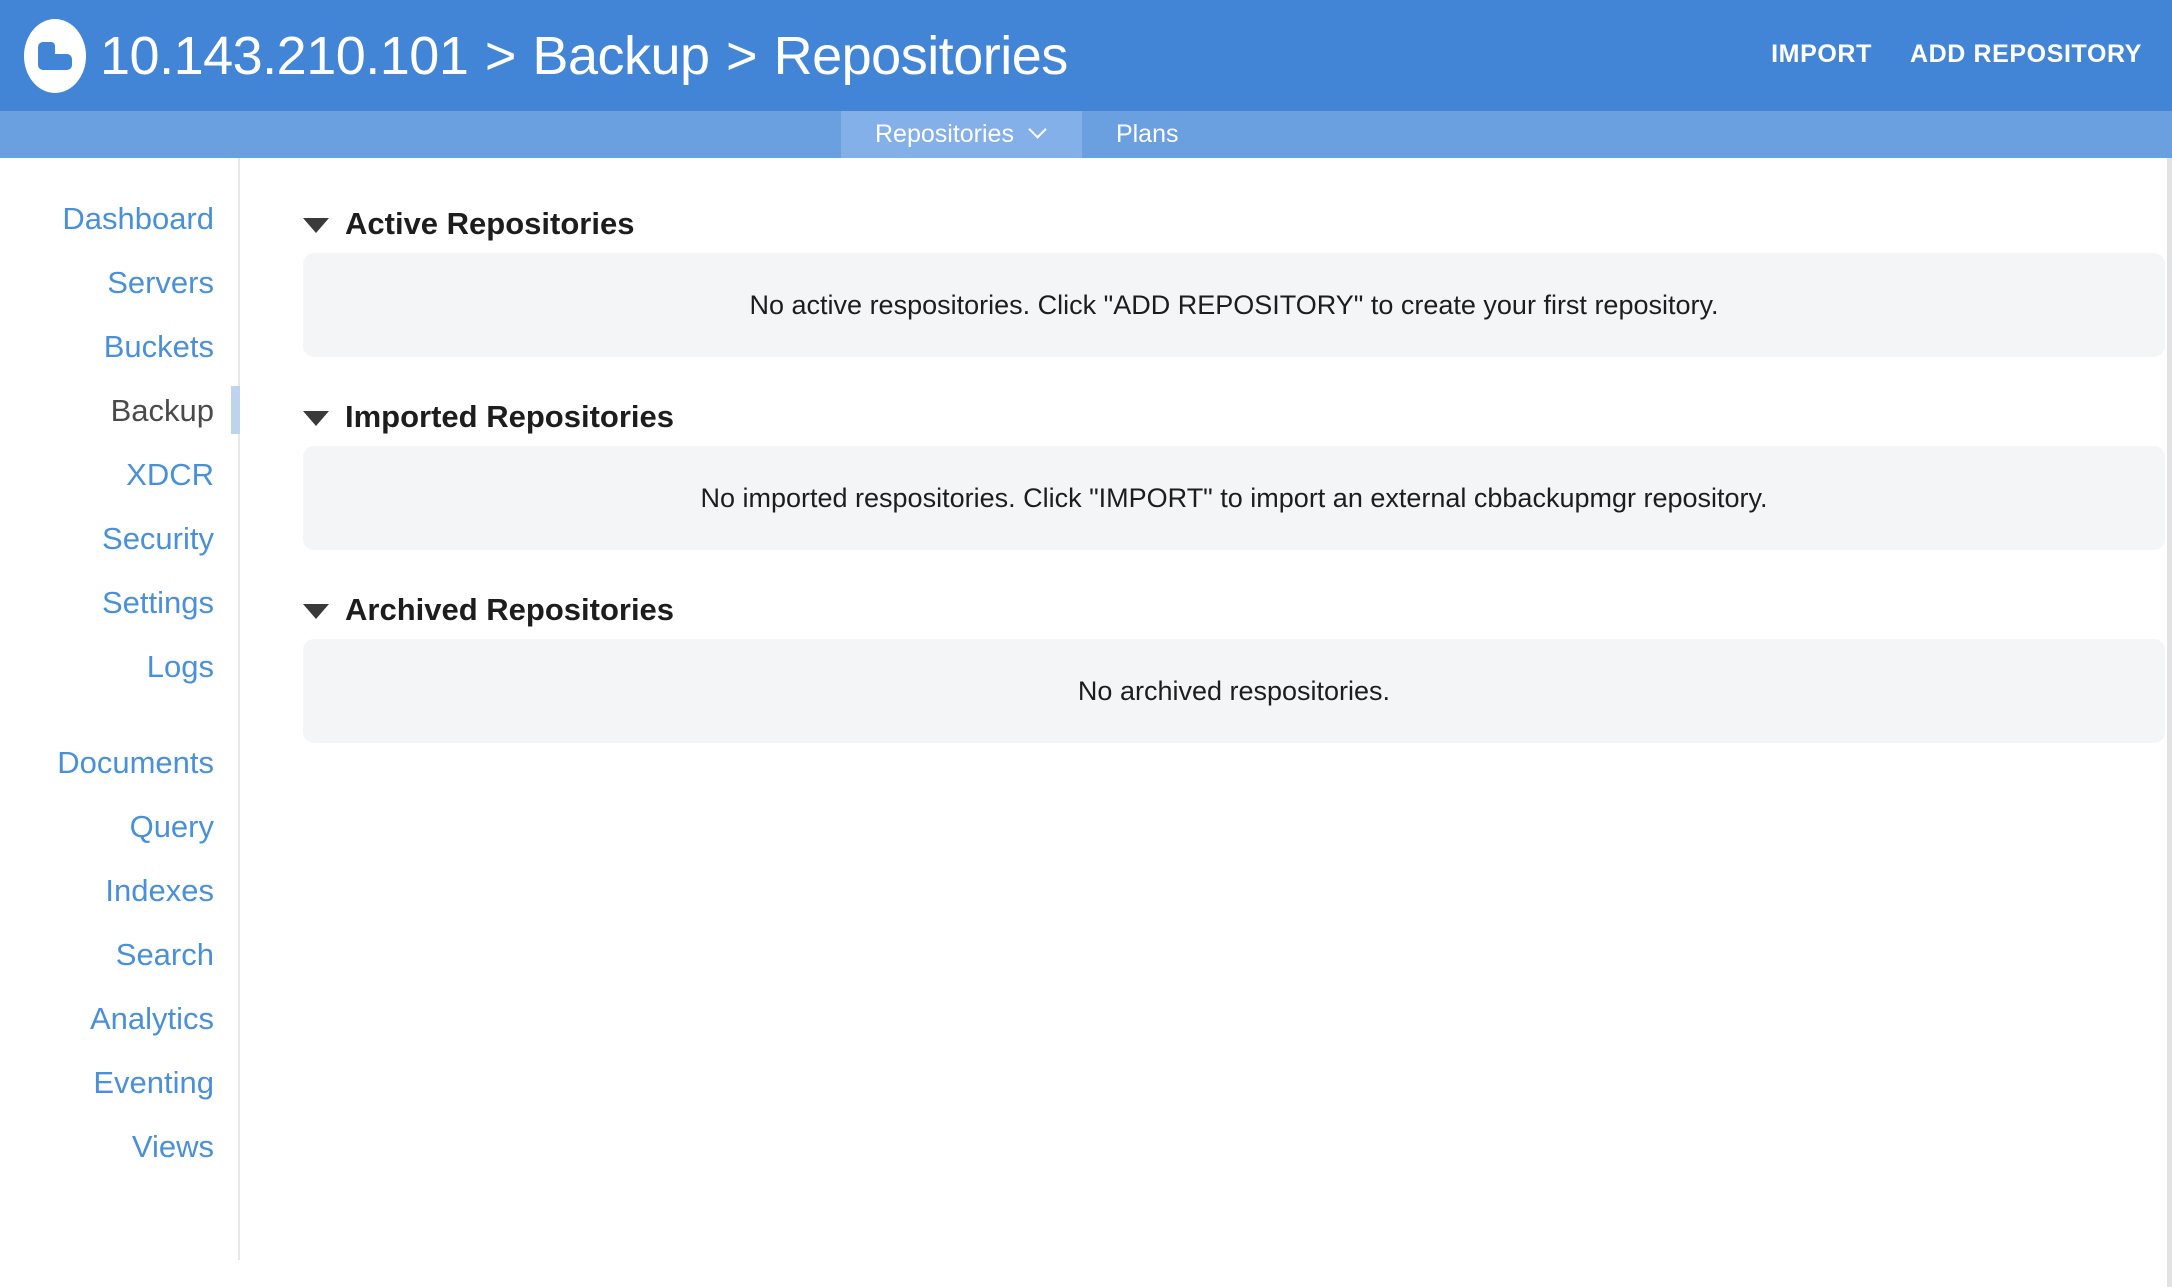  What do you see at coordinates (119, 538) in the screenshot?
I see `sidebar-item-security: Security` at bounding box center [119, 538].